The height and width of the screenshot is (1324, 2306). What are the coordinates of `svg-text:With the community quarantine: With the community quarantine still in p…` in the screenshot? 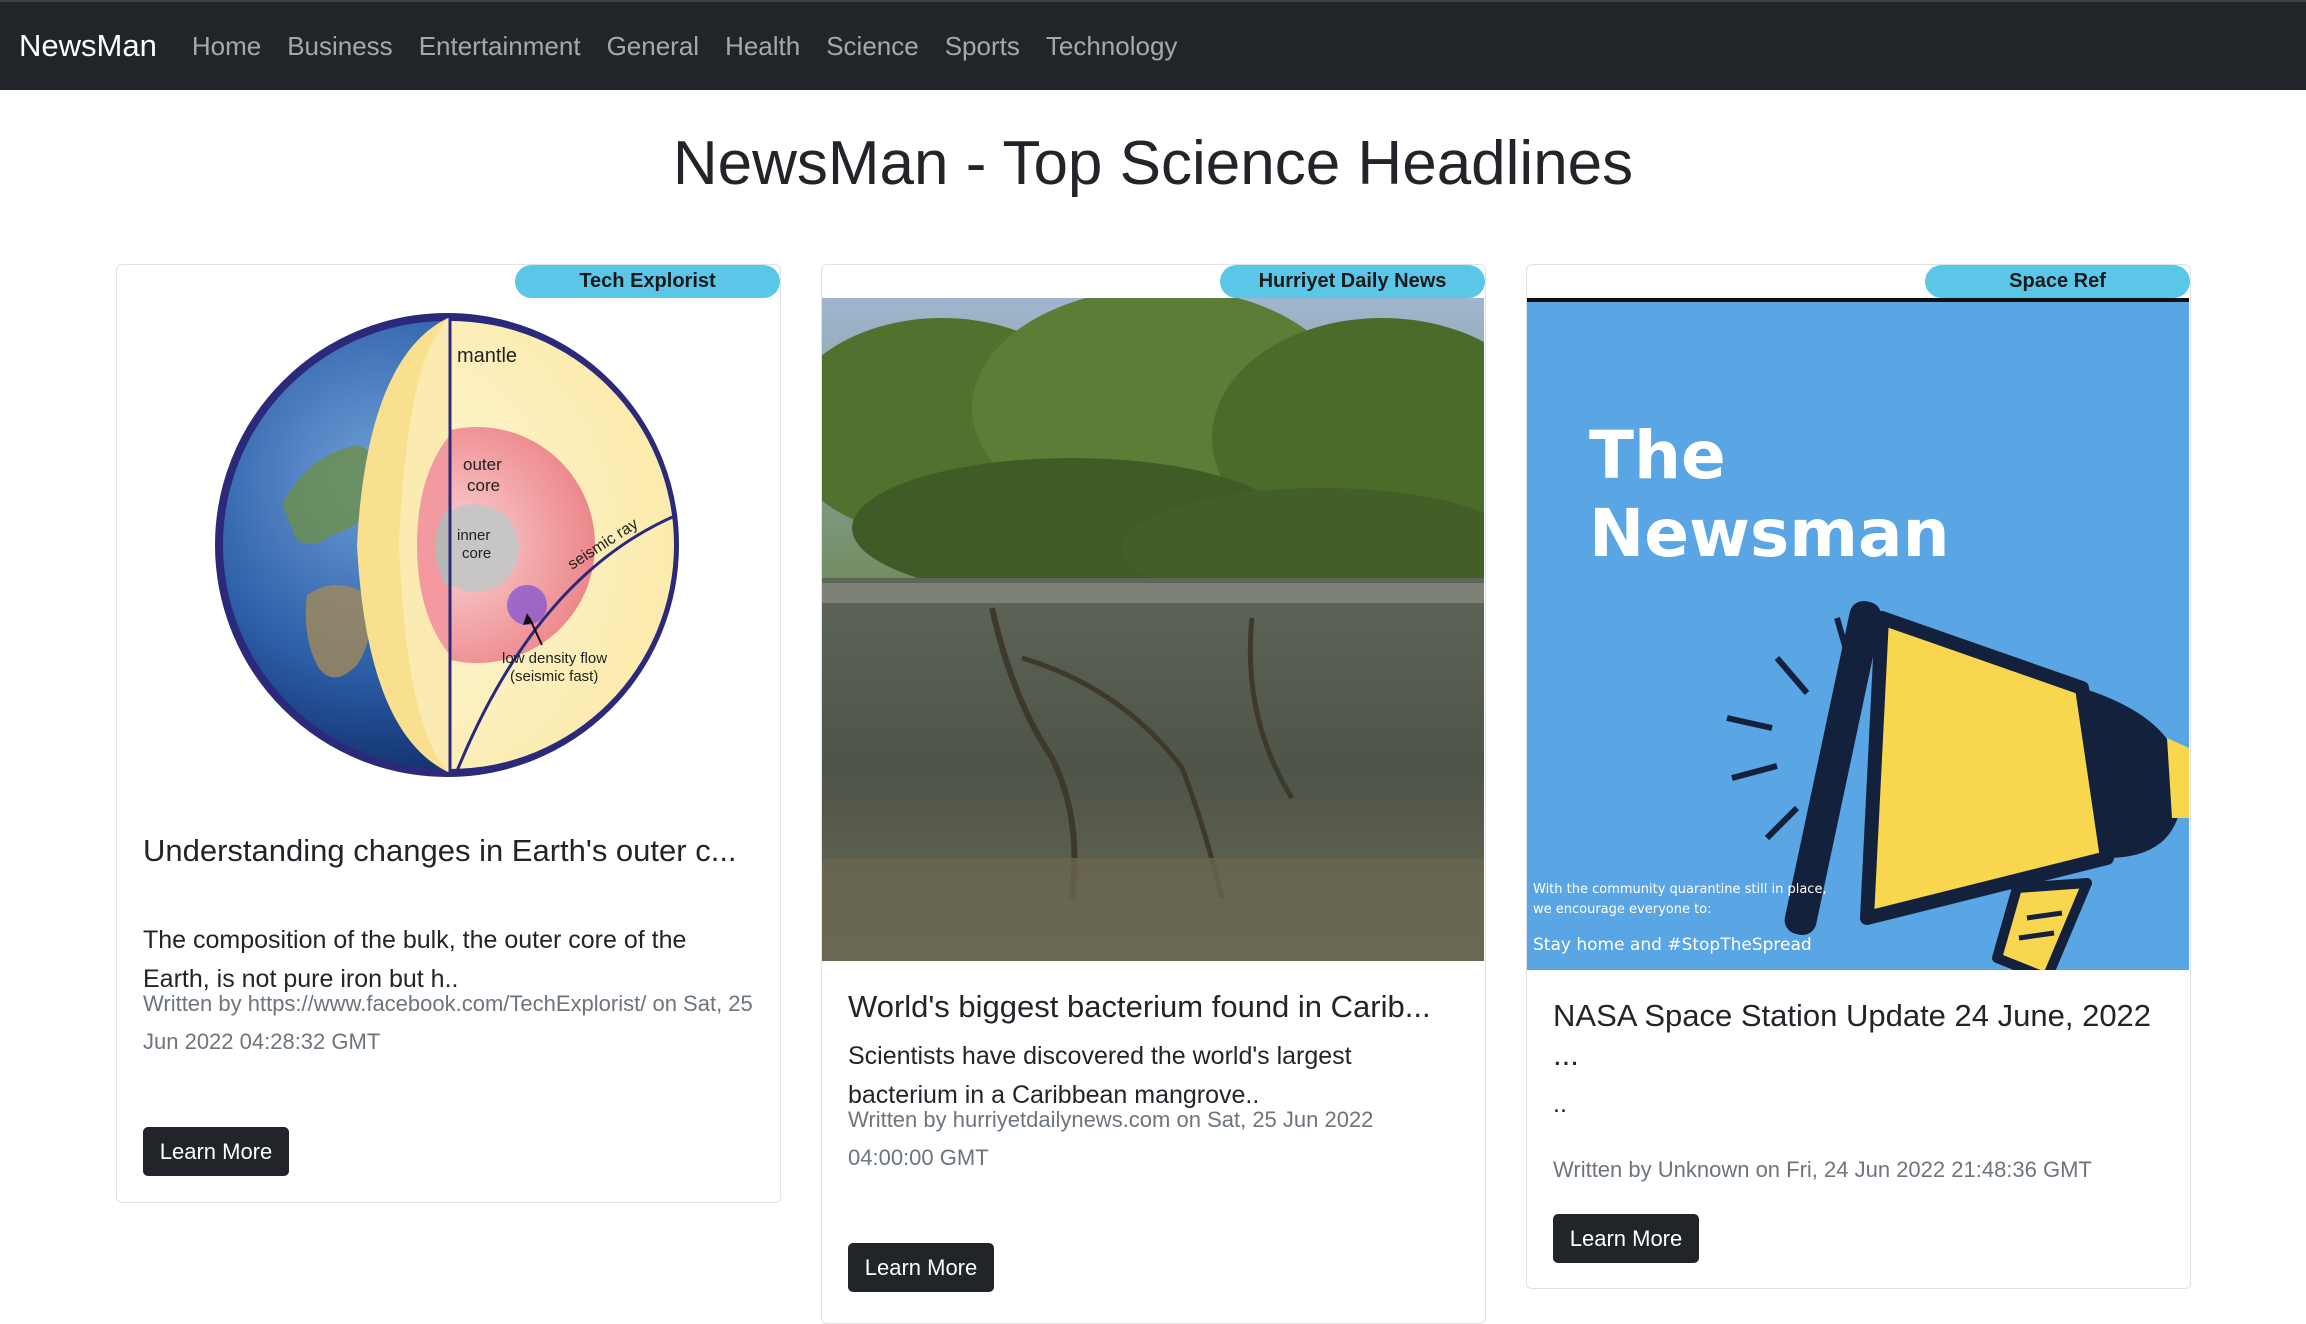 It's located at (1680, 889).